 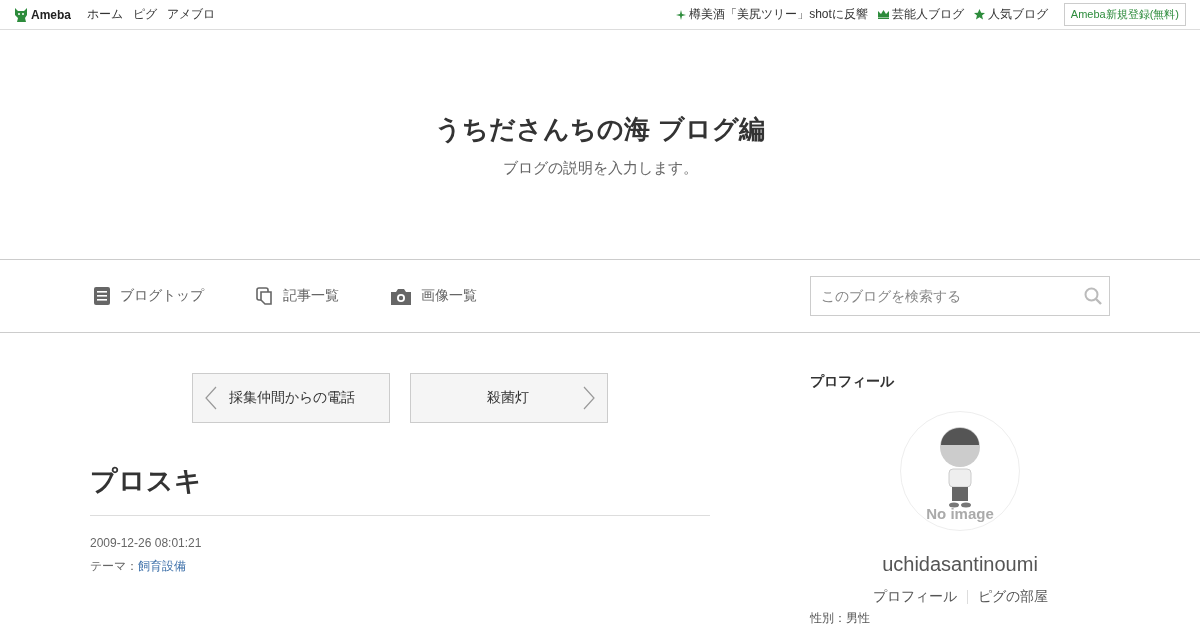 I want to click on menu-link: 記事一覧, so click(x=297, y=296).